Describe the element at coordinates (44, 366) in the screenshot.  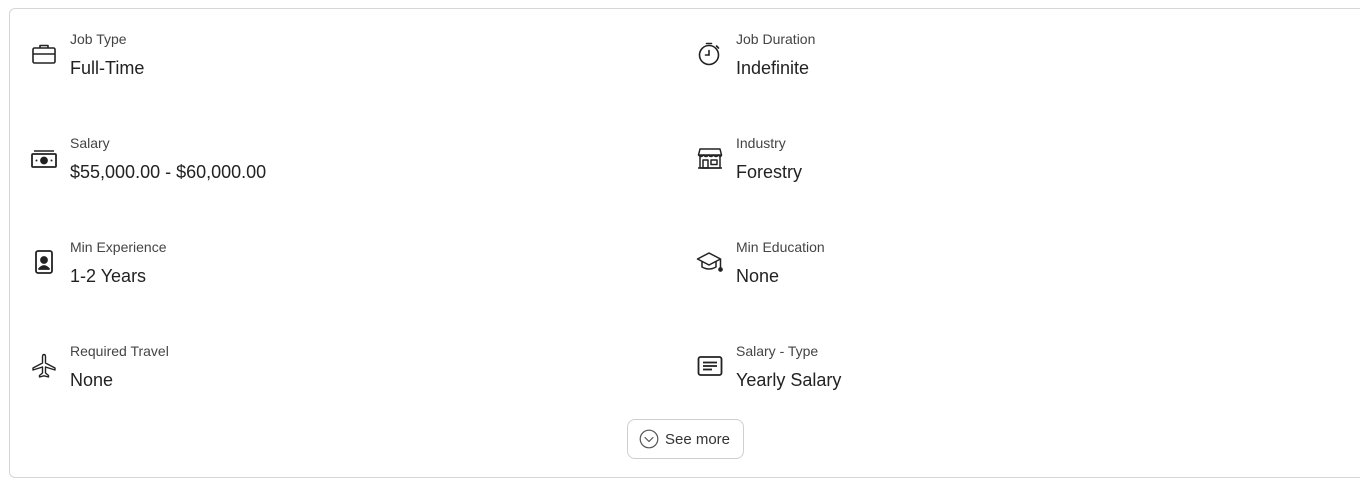
I see `airplane-icon` at that location.